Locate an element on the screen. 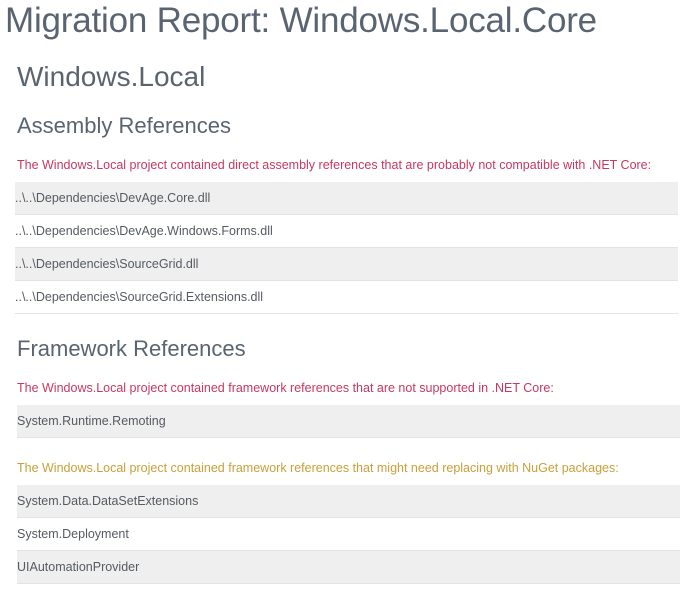 The height and width of the screenshot is (601, 680). page-title: Migration Report: Windows.Local.Core is located at coordinates (301, 20).